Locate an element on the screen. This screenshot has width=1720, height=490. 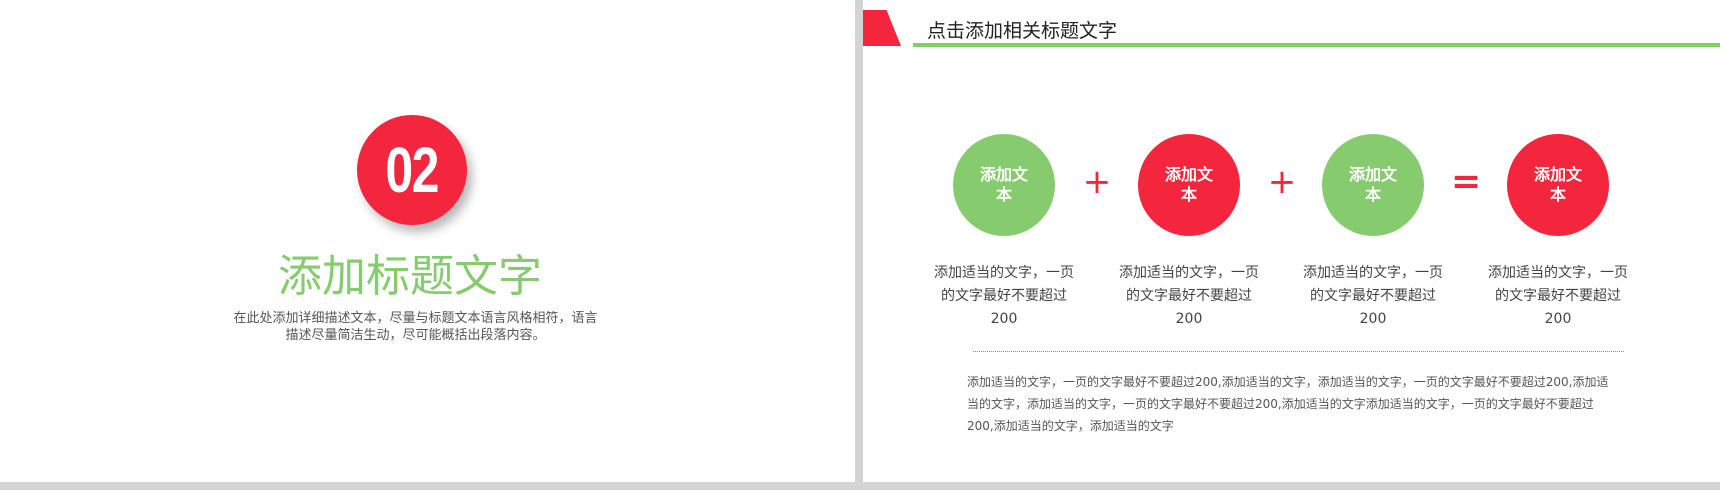
caption-3: 添加适当的文字，一页的文字最好不要超过200 is located at coordinates (1373, 296).